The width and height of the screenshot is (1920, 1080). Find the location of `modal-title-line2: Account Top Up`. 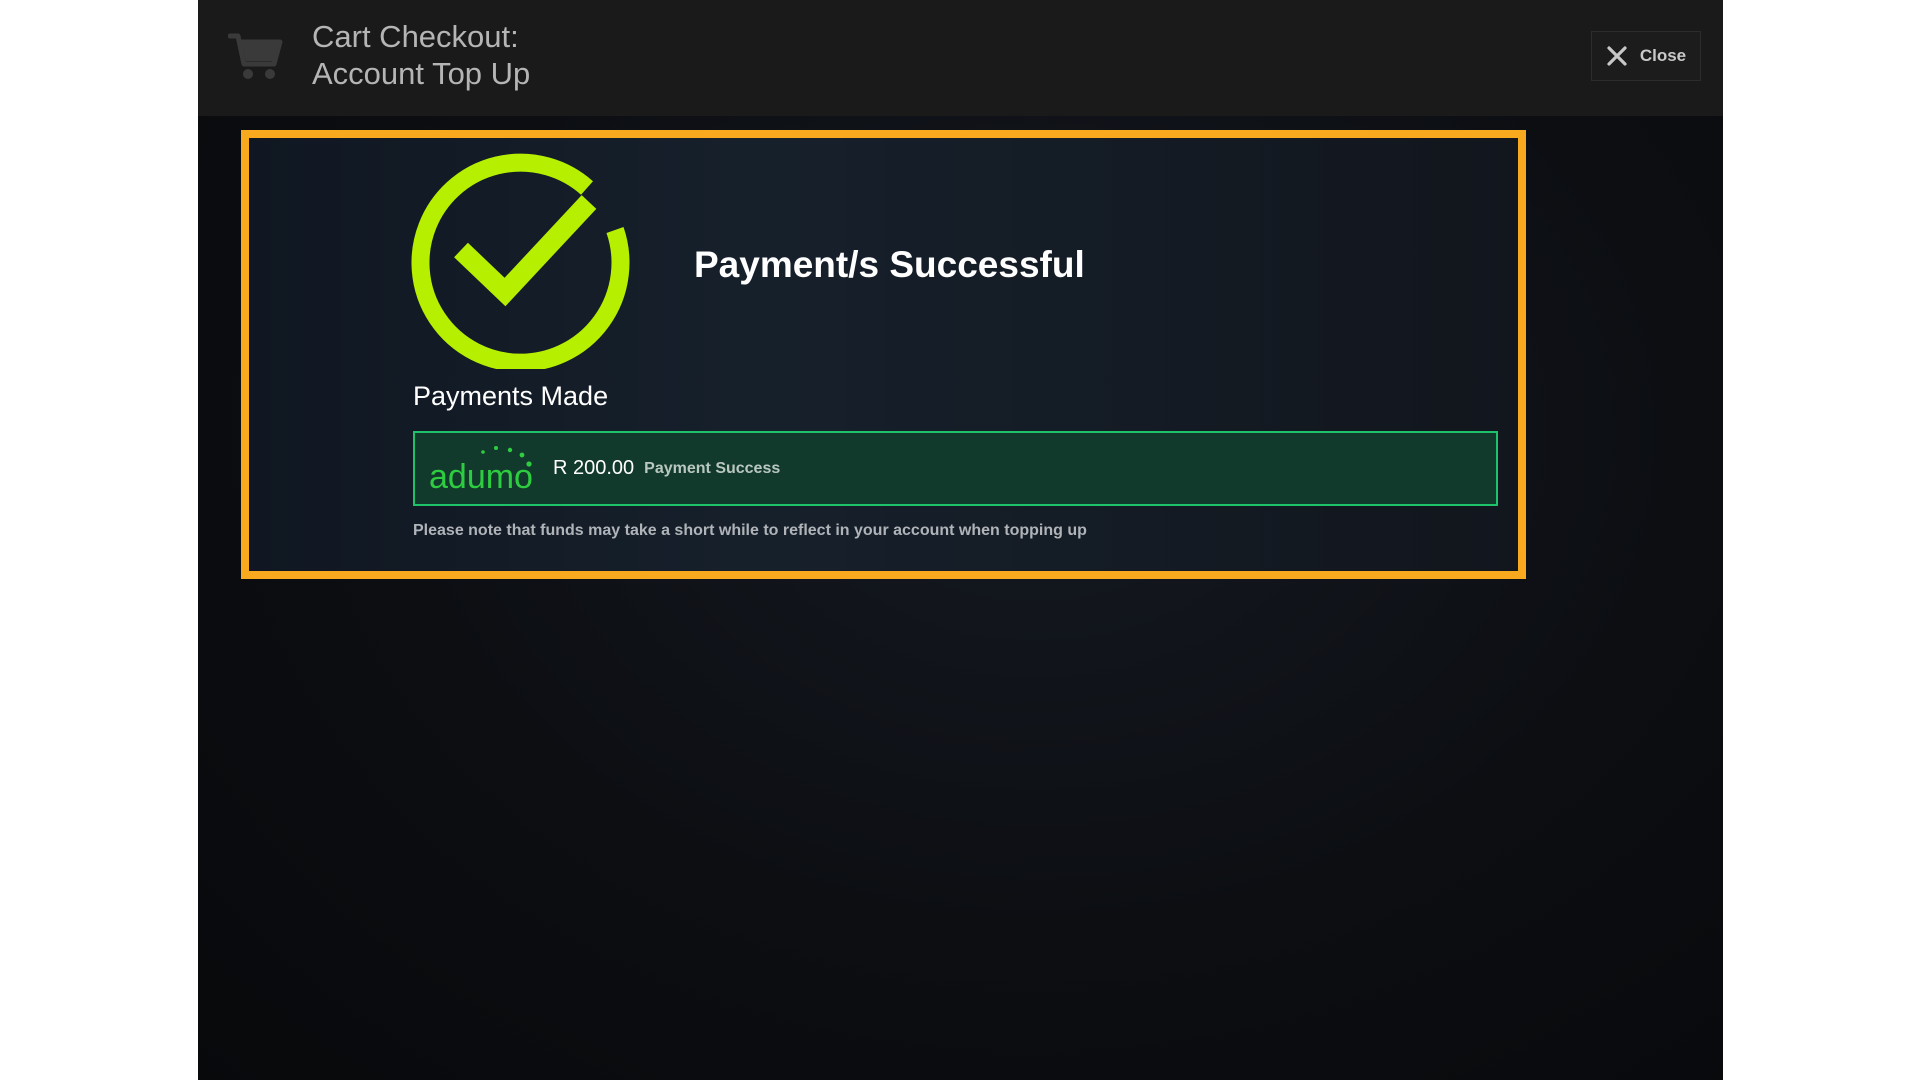

modal-title-line2: Account Top Up is located at coordinates (421, 73).